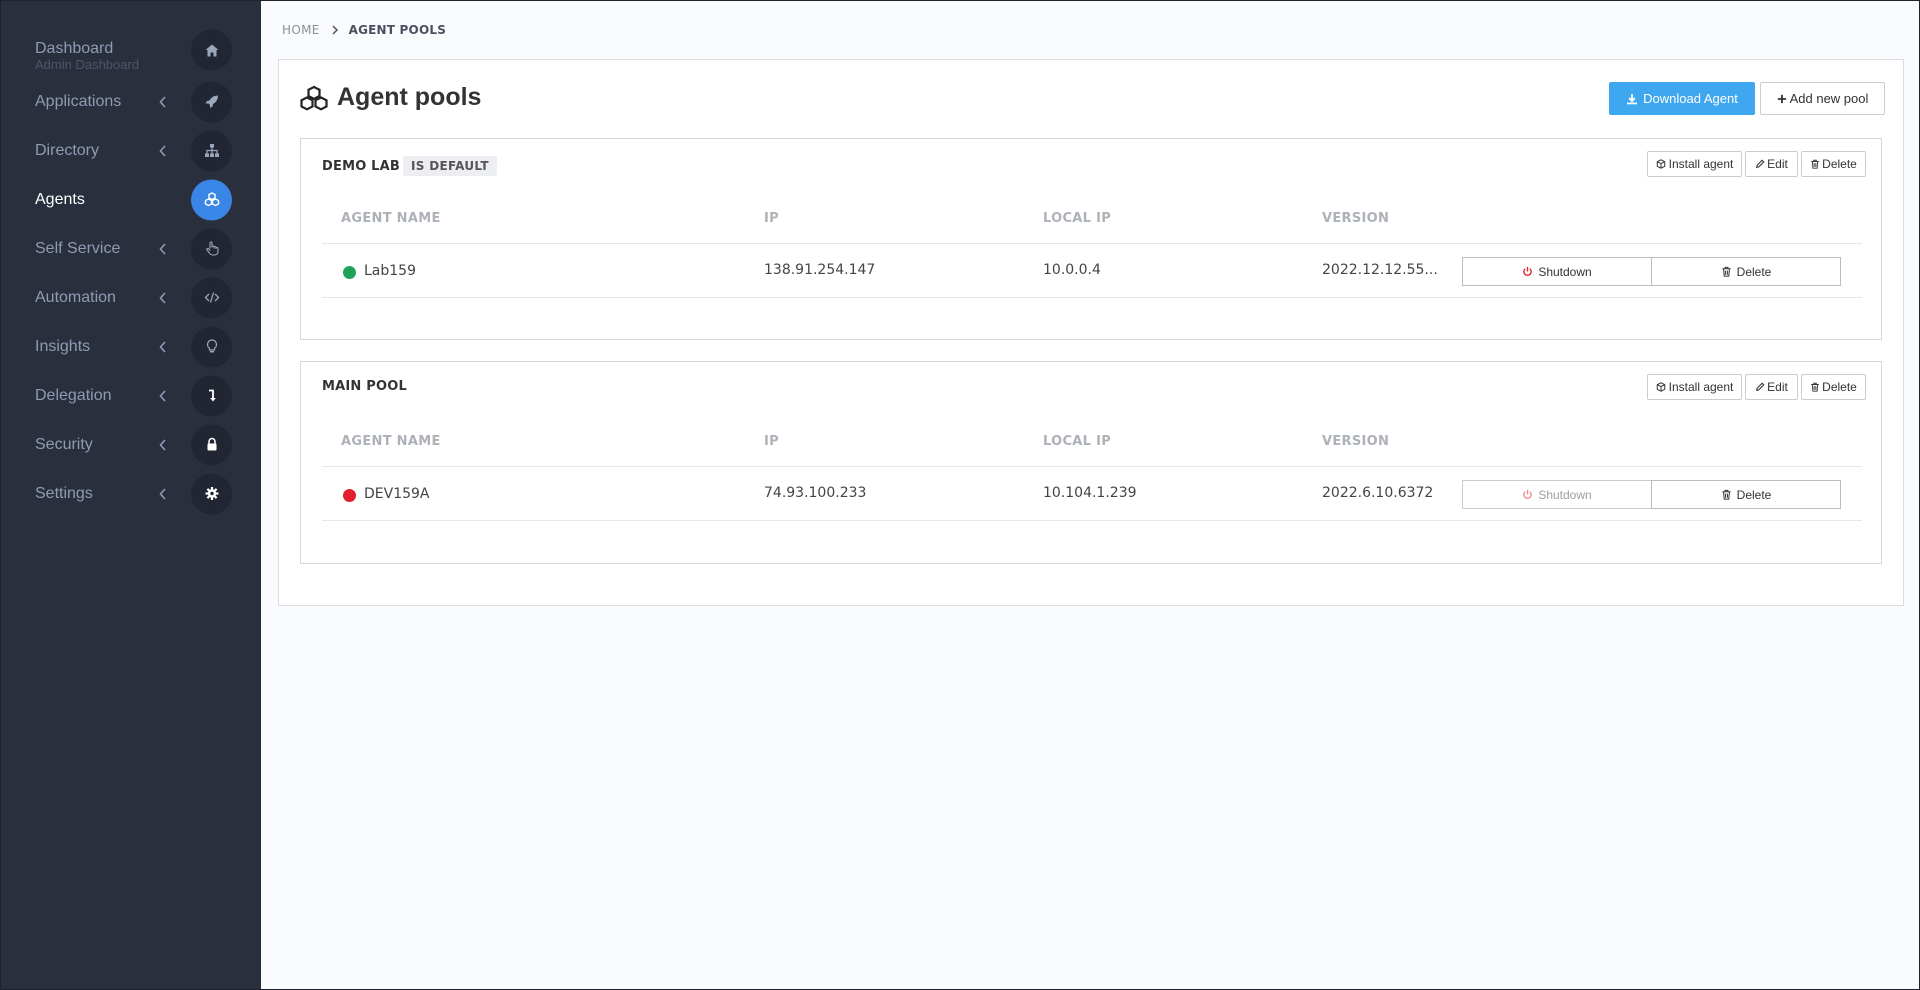  I want to click on agent-ip: 138.91.254.147, so click(820, 270).